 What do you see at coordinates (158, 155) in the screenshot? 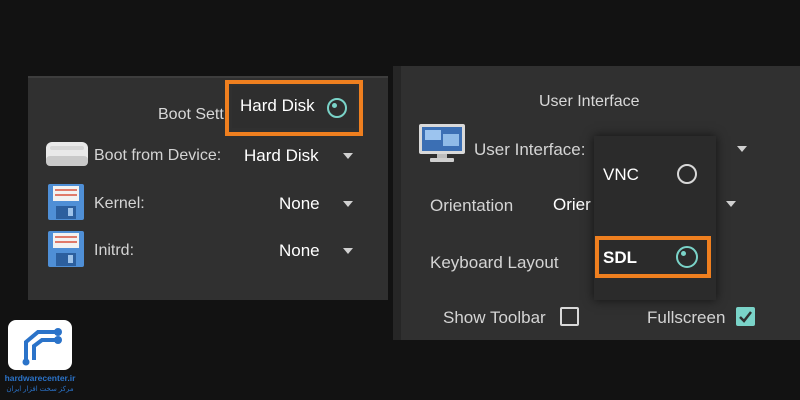
I see `boot-device-label: Boot from Device:` at bounding box center [158, 155].